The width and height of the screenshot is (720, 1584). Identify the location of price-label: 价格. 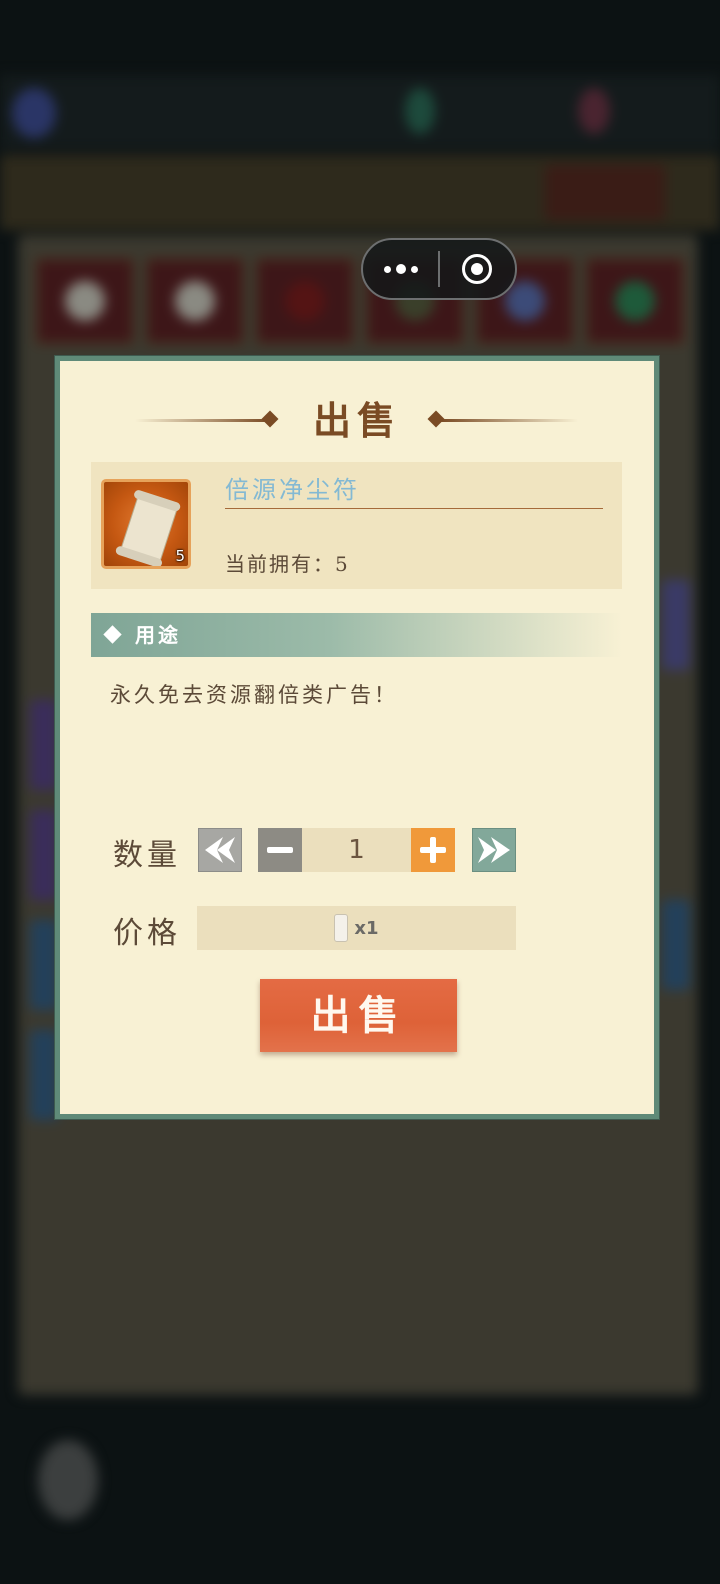
(147, 933).